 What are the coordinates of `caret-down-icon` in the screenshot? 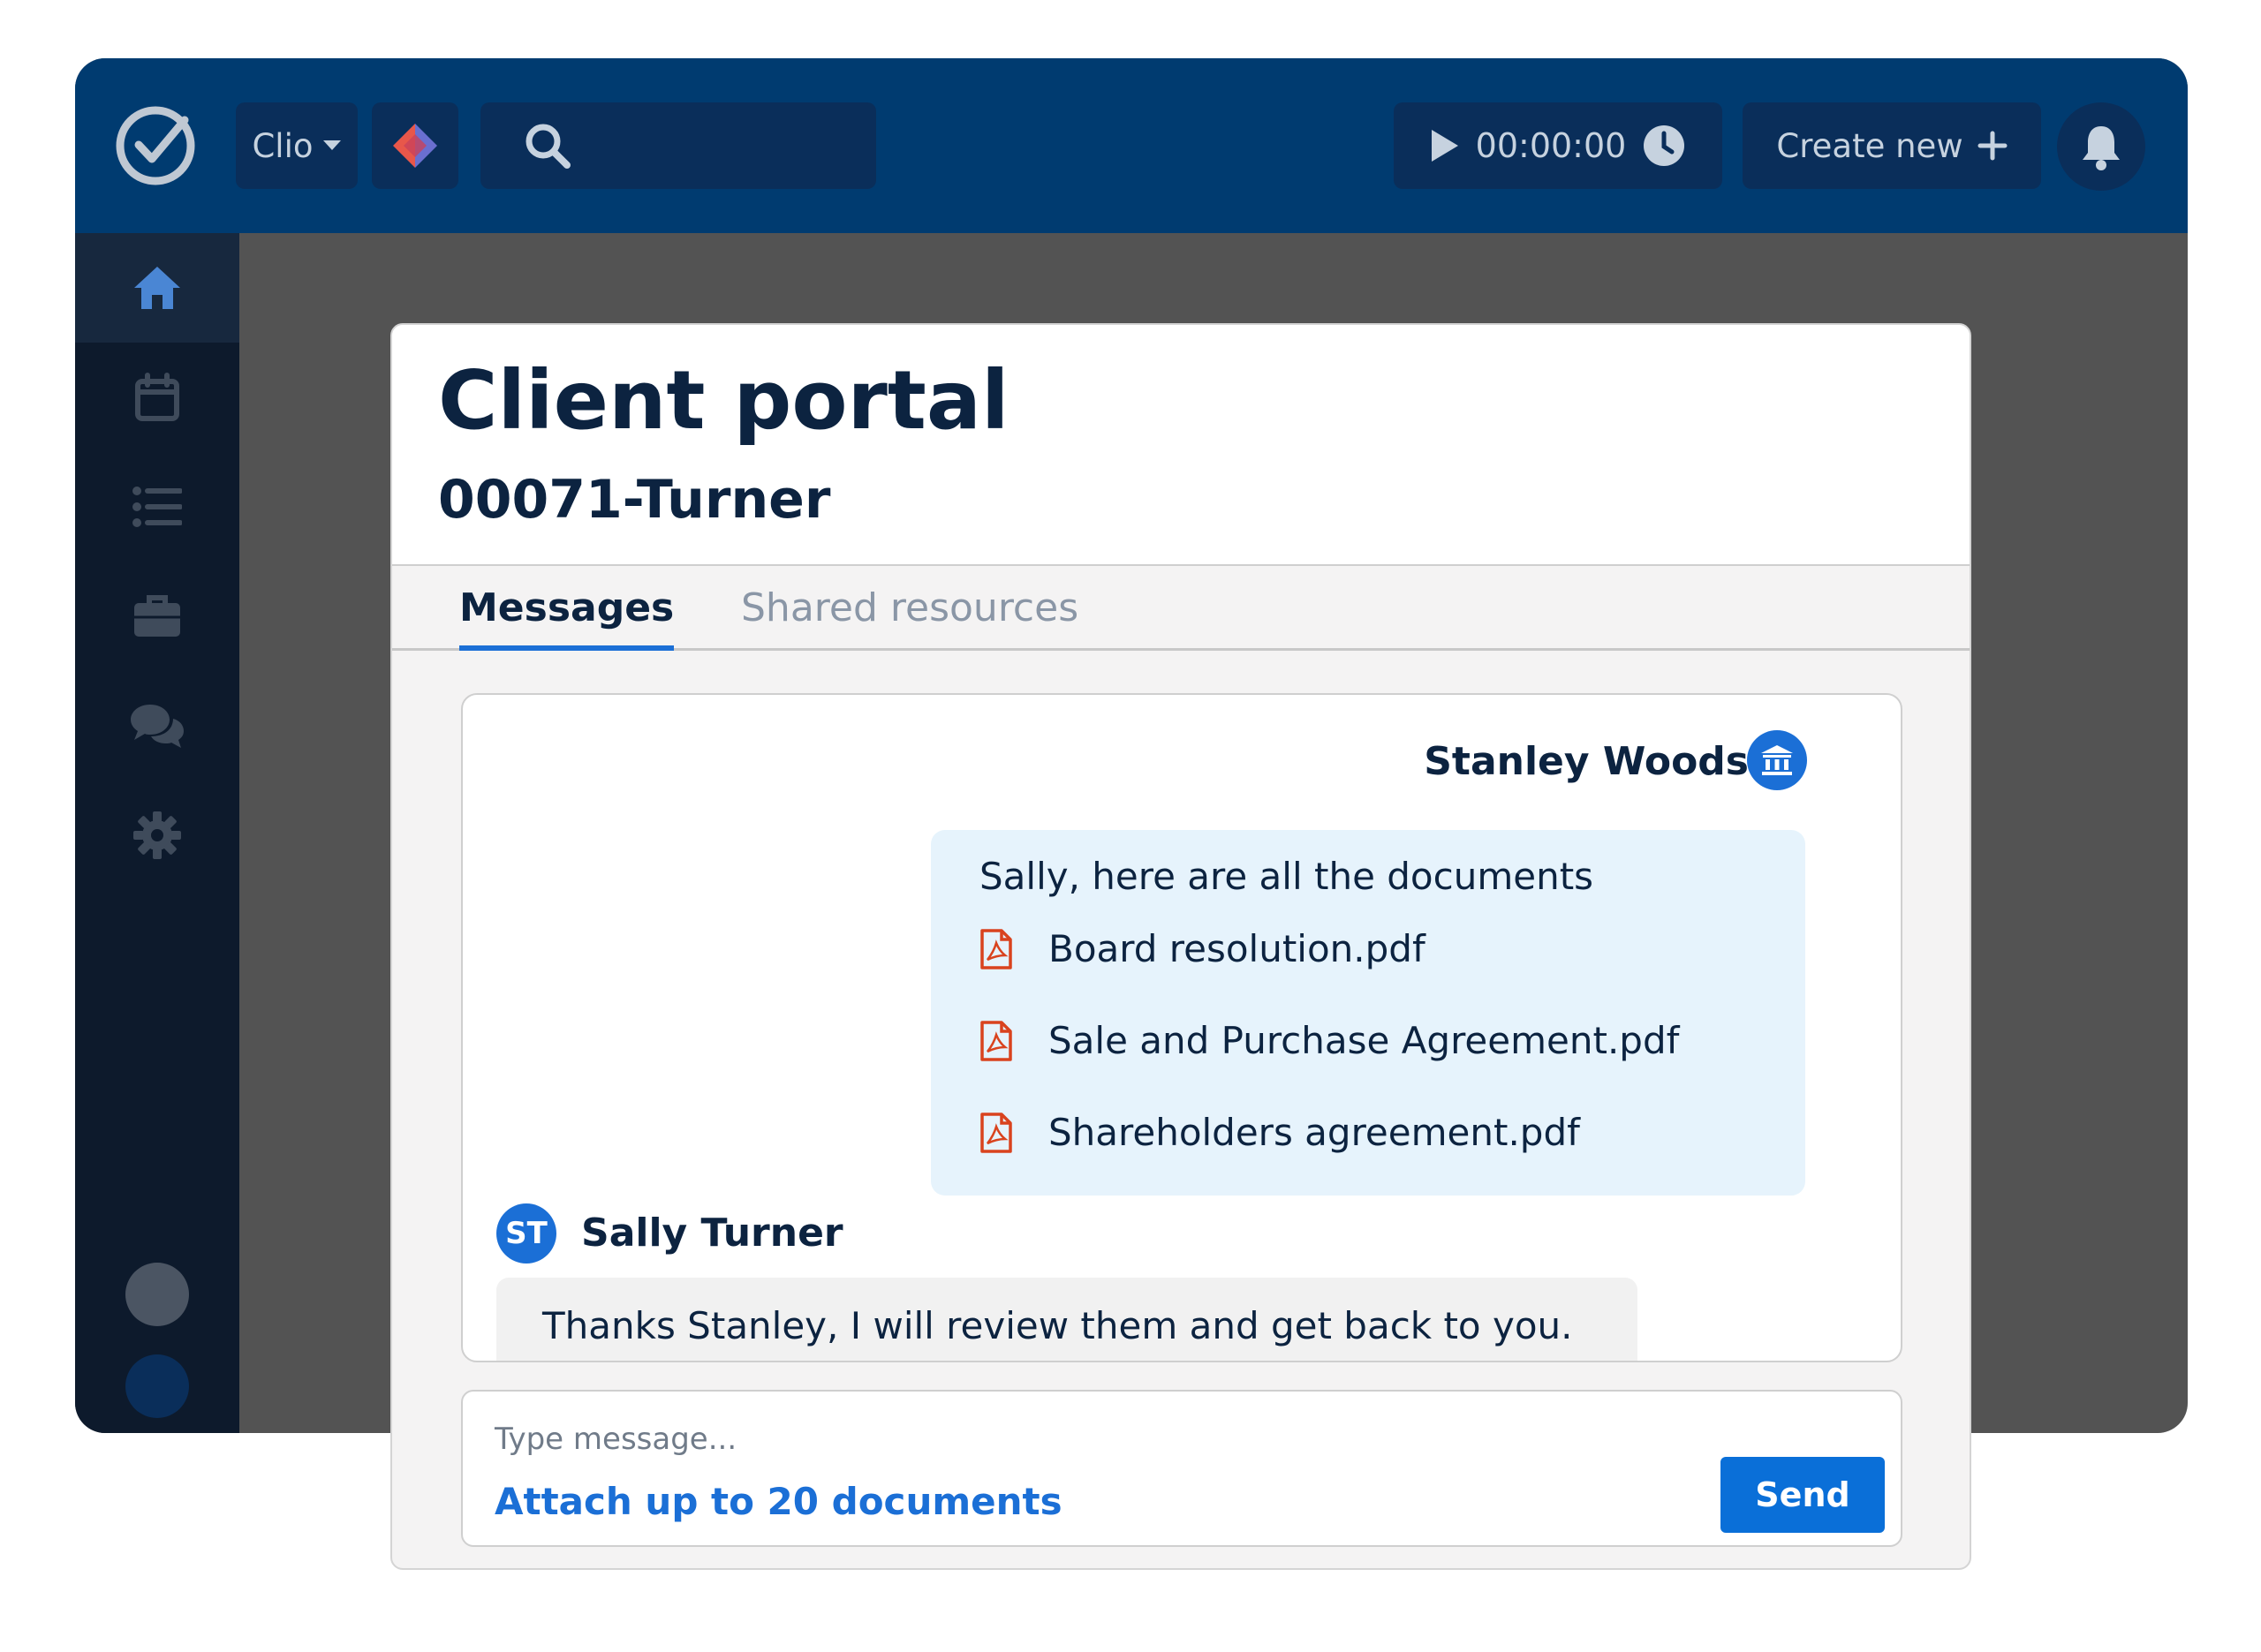 It's located at (331, 145).